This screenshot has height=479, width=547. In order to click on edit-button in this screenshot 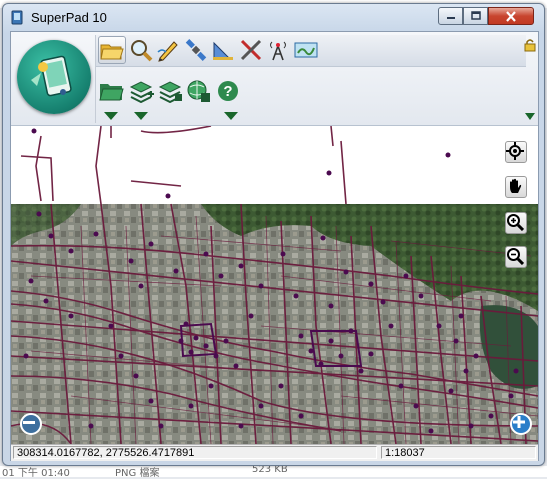, I will do `click(168, 50)`.